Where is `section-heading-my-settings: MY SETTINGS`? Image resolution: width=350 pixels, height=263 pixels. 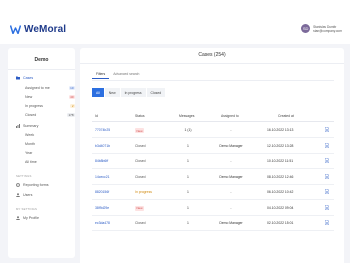 section-heading-my-settings: MY SETTINGS is located at coordinates (27, 209).